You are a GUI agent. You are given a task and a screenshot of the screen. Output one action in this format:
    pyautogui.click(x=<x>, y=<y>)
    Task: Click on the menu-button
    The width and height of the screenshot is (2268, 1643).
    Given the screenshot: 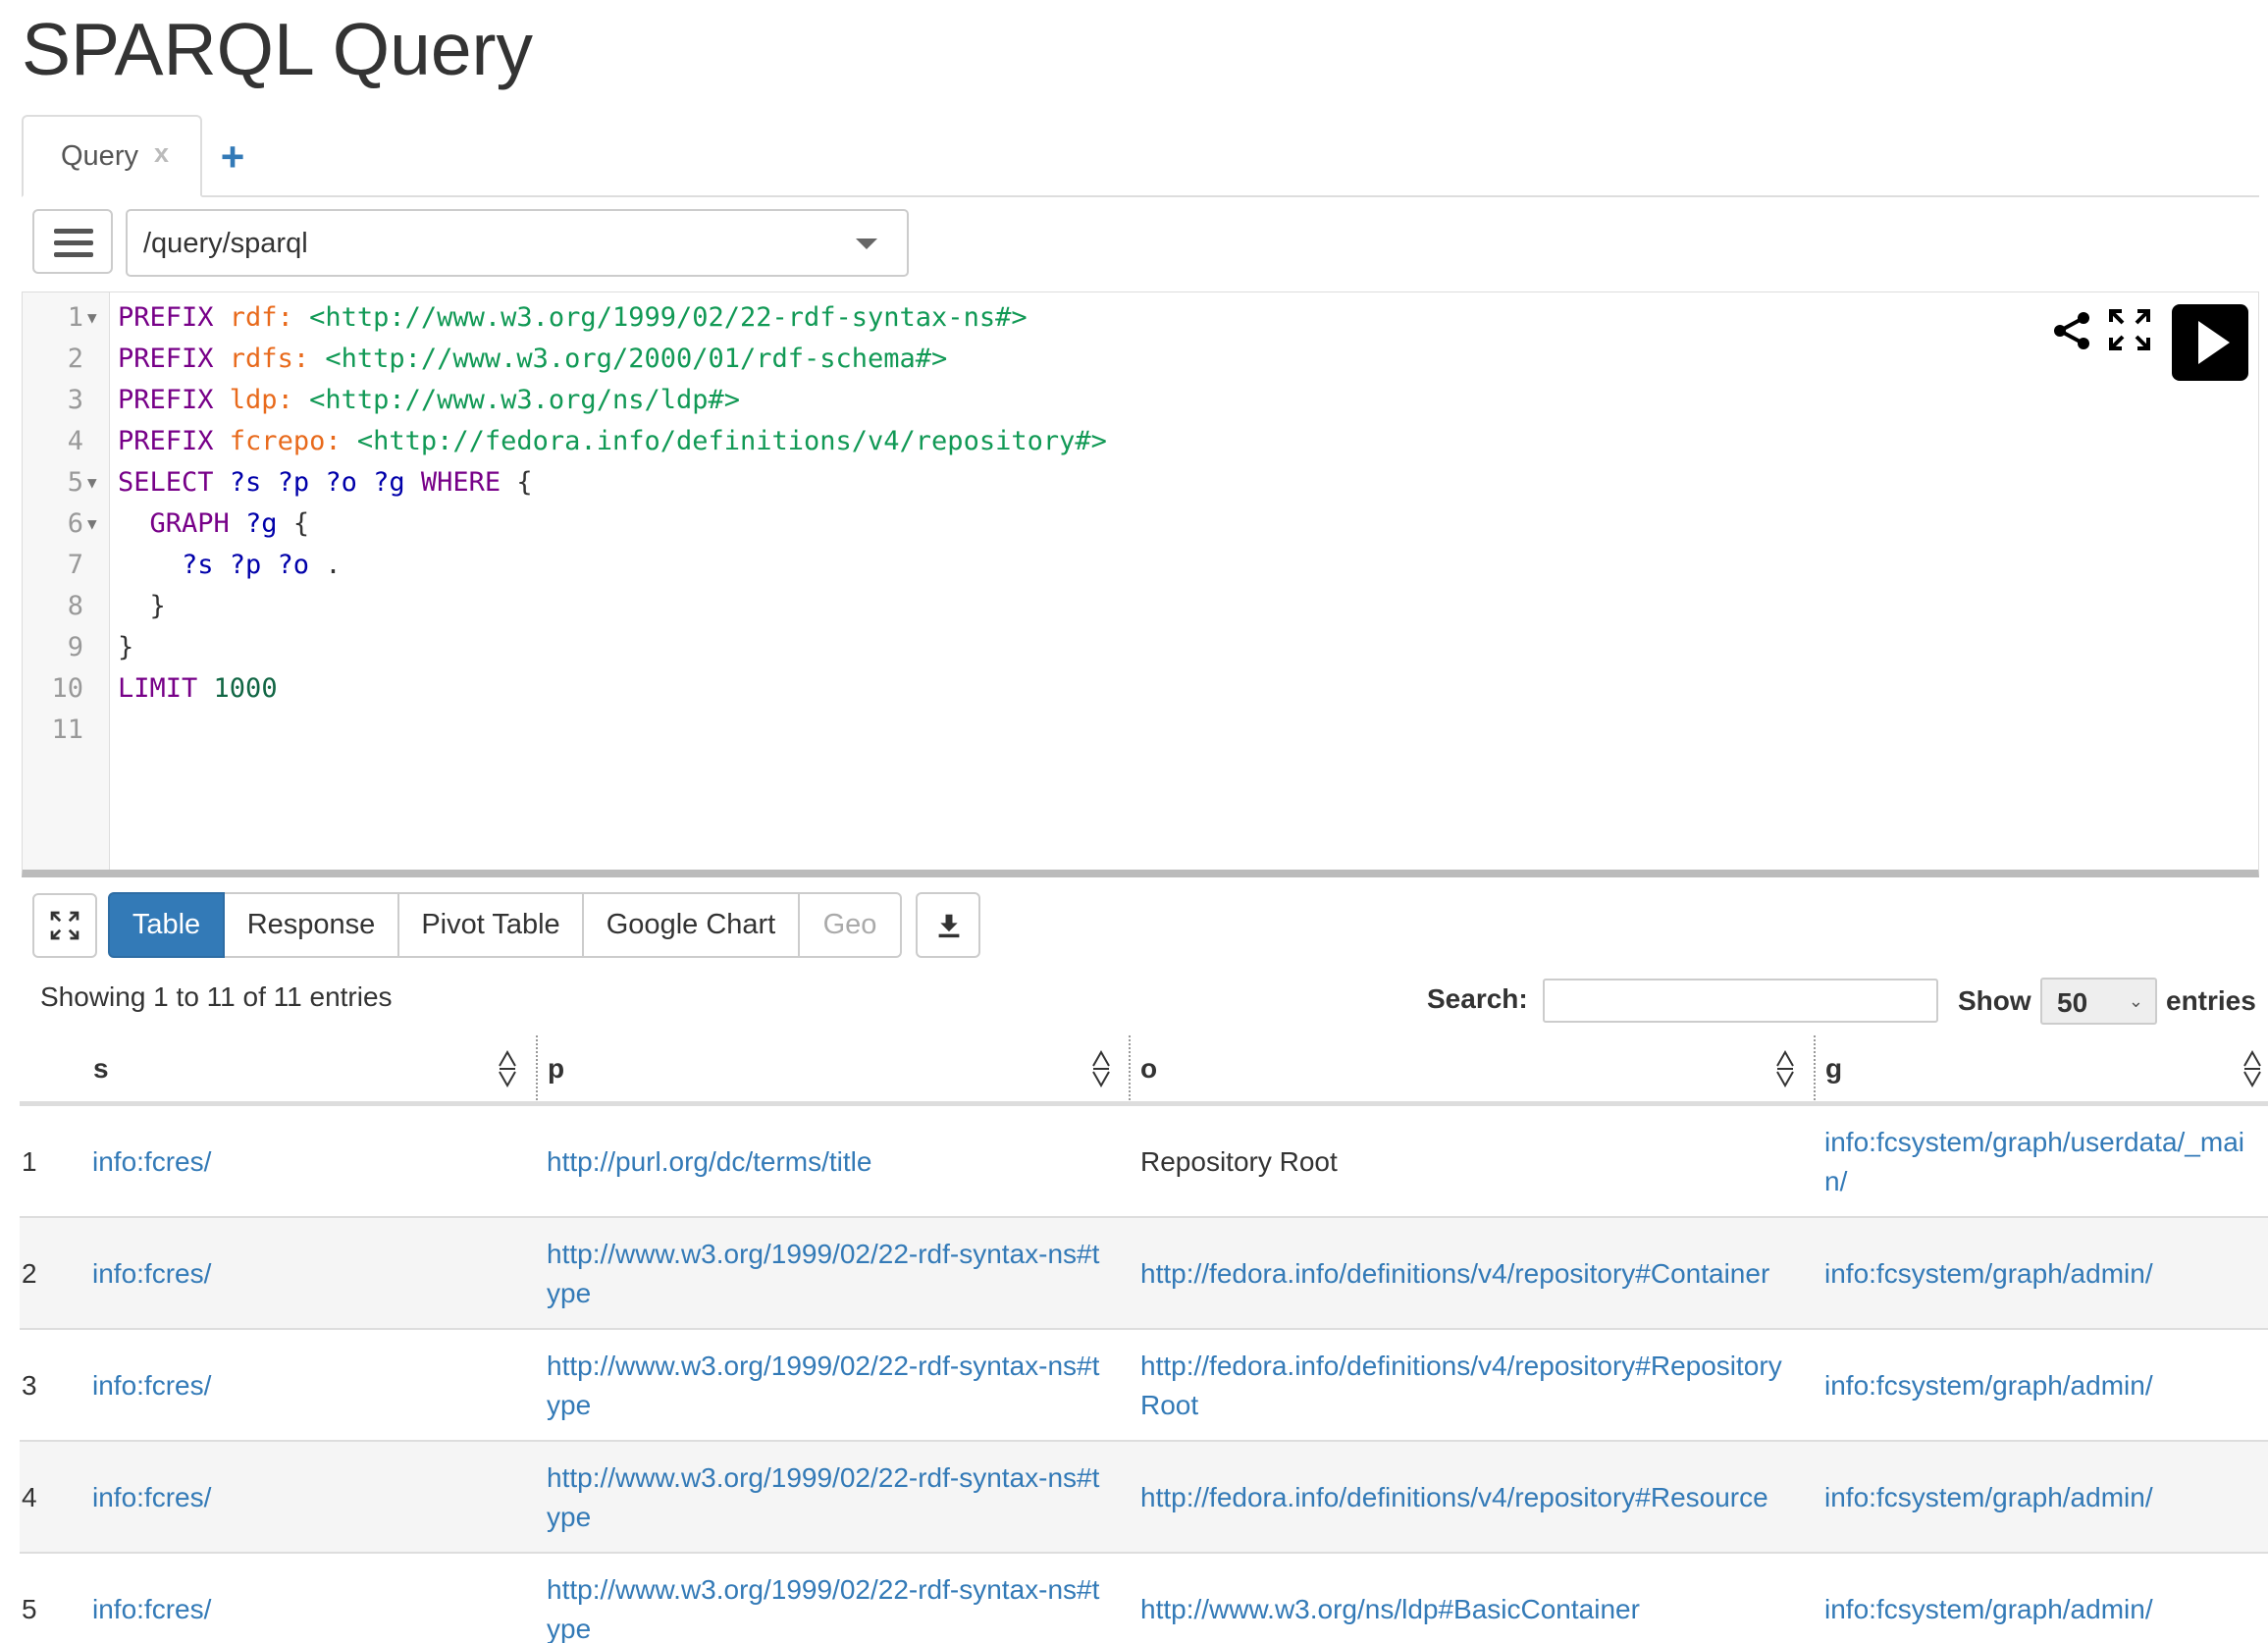 What is the action you would take?
    pyautogui.click(x=72, y=241)
    